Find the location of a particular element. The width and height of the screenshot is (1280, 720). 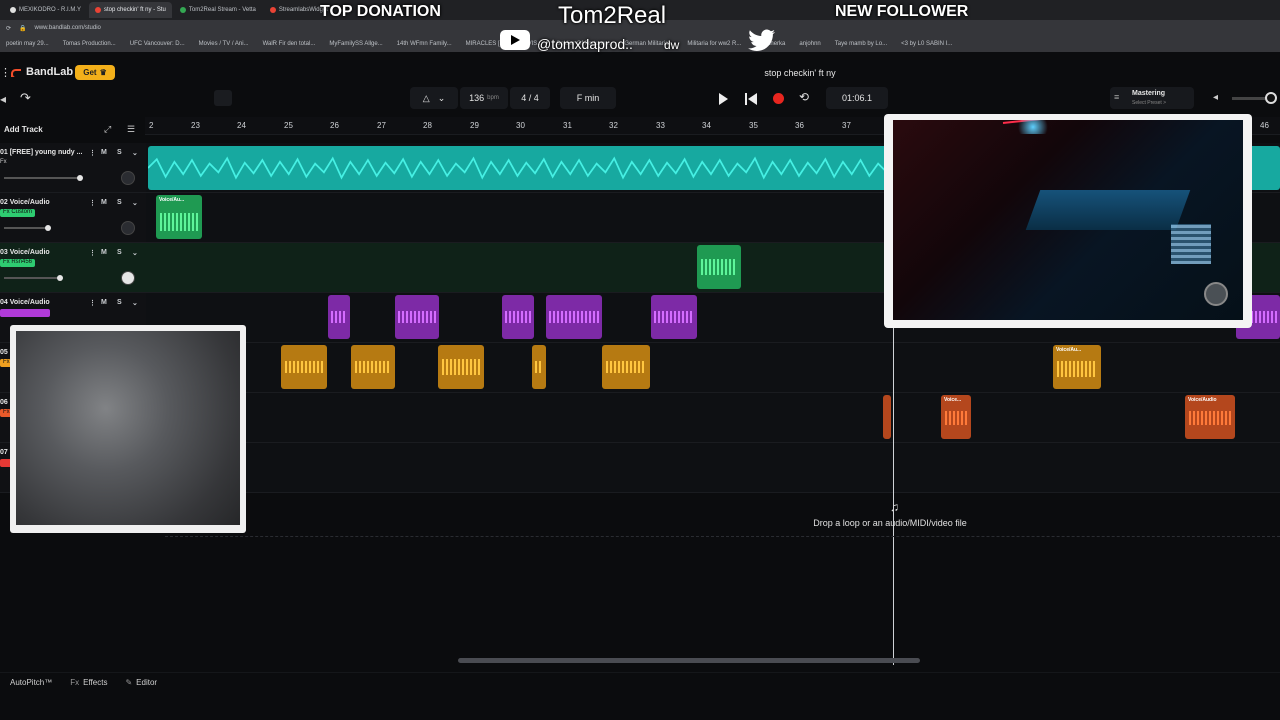

master-volume-slider is located at coordinates (1250, 98).